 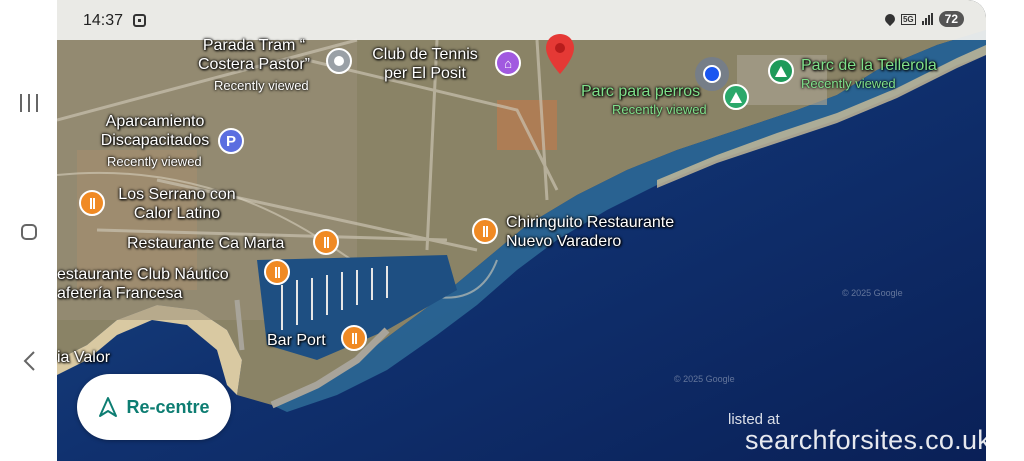 I want to click on place-name-line1: Parada Tram “, so click(x=254, y=45).